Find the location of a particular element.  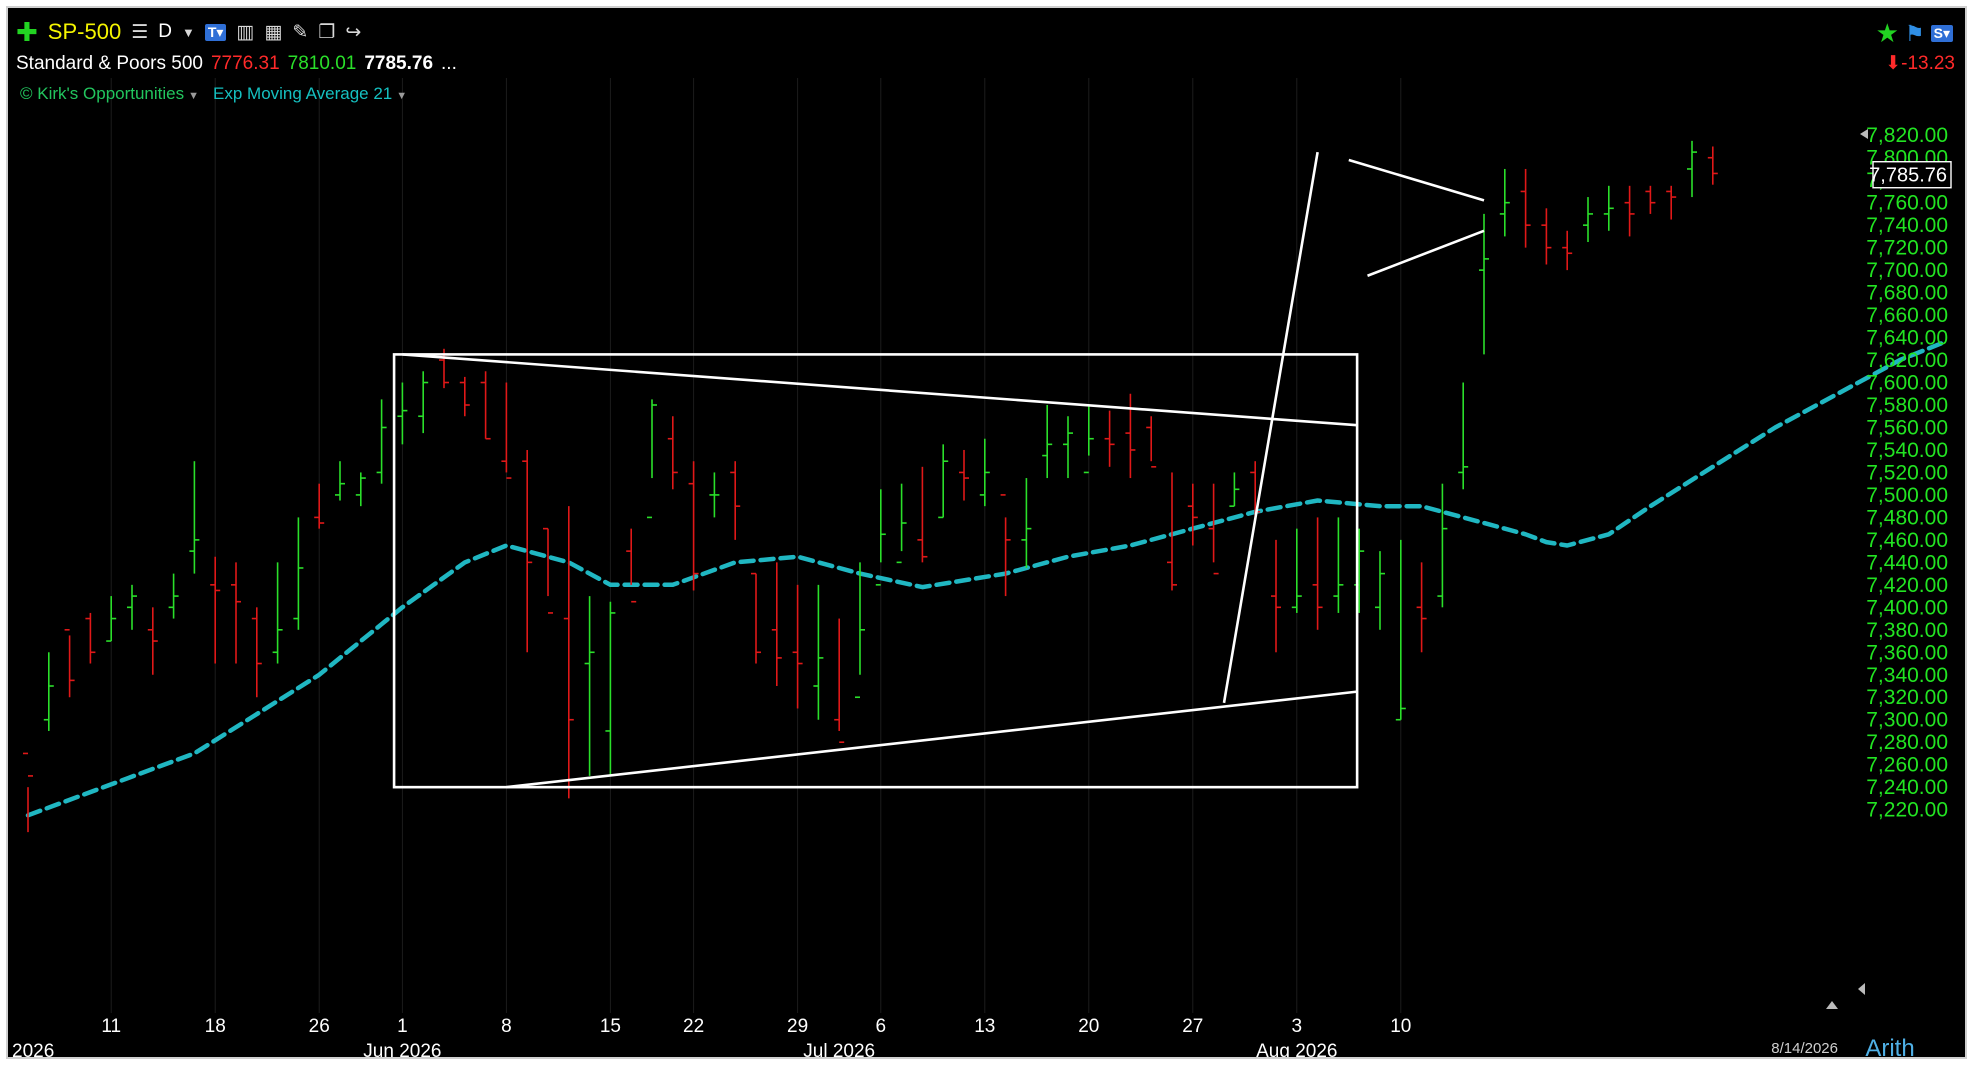

pennant-bottom-line is located at coordinates (1426, 253).